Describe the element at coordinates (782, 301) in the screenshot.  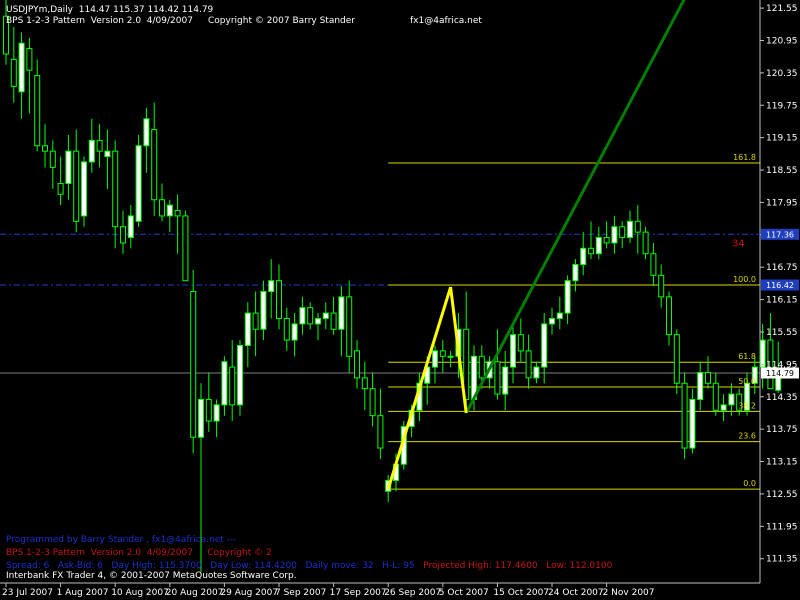
I see `y-tick-label: 116.15` at that location.